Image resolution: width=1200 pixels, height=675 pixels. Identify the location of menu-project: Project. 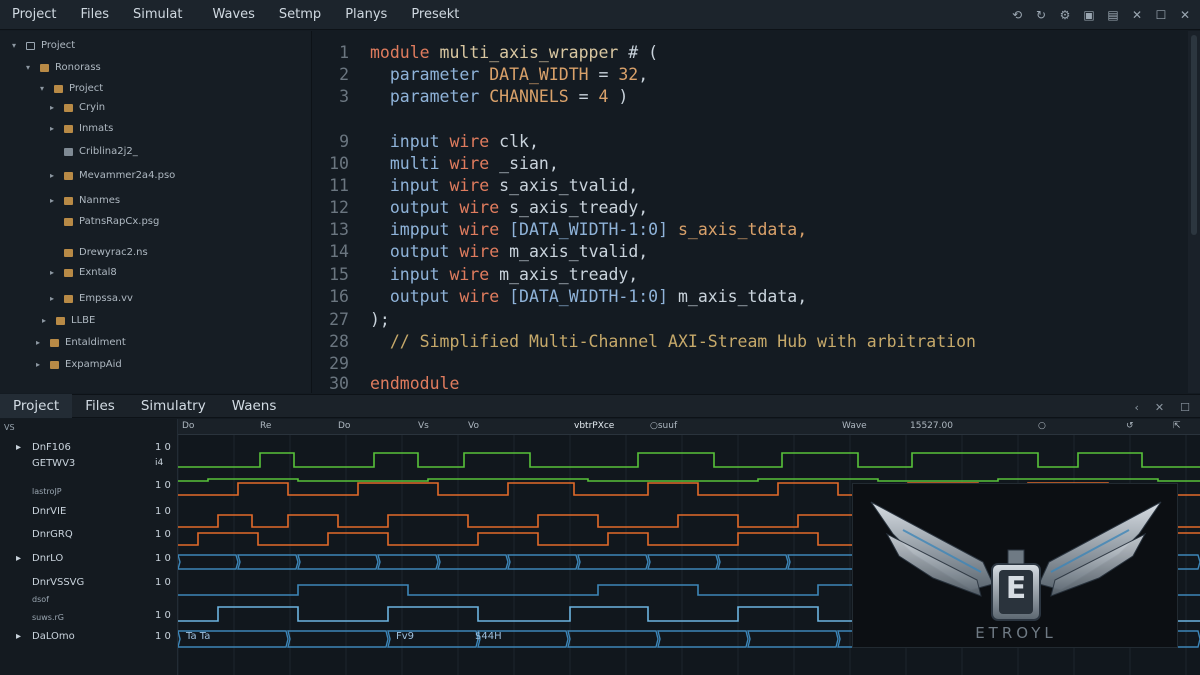
(34, 14).